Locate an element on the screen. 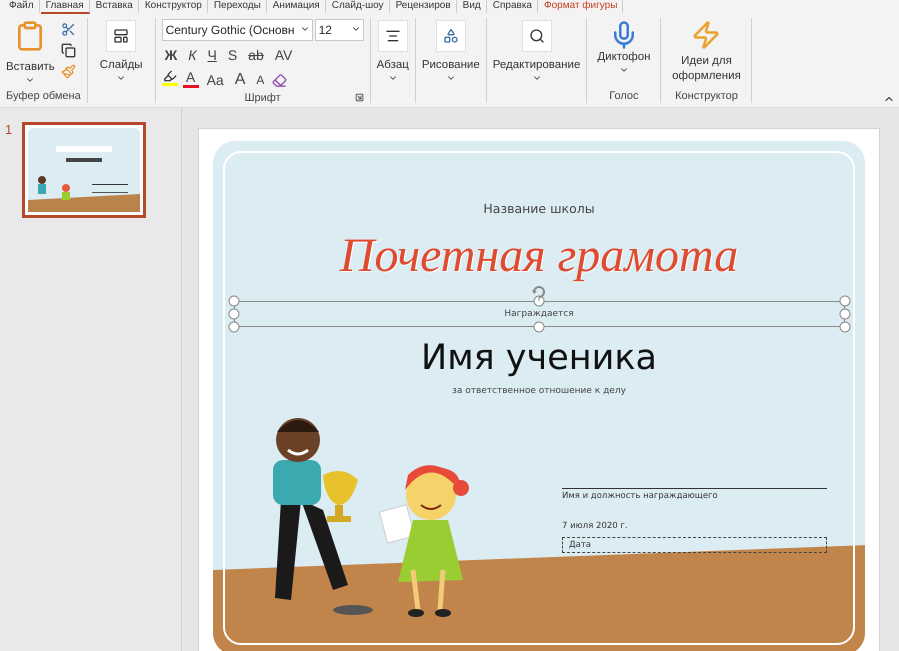 The width and height of the screenshot is (899, 651). rotate-handle-icon is located at coordinates (539, 293).